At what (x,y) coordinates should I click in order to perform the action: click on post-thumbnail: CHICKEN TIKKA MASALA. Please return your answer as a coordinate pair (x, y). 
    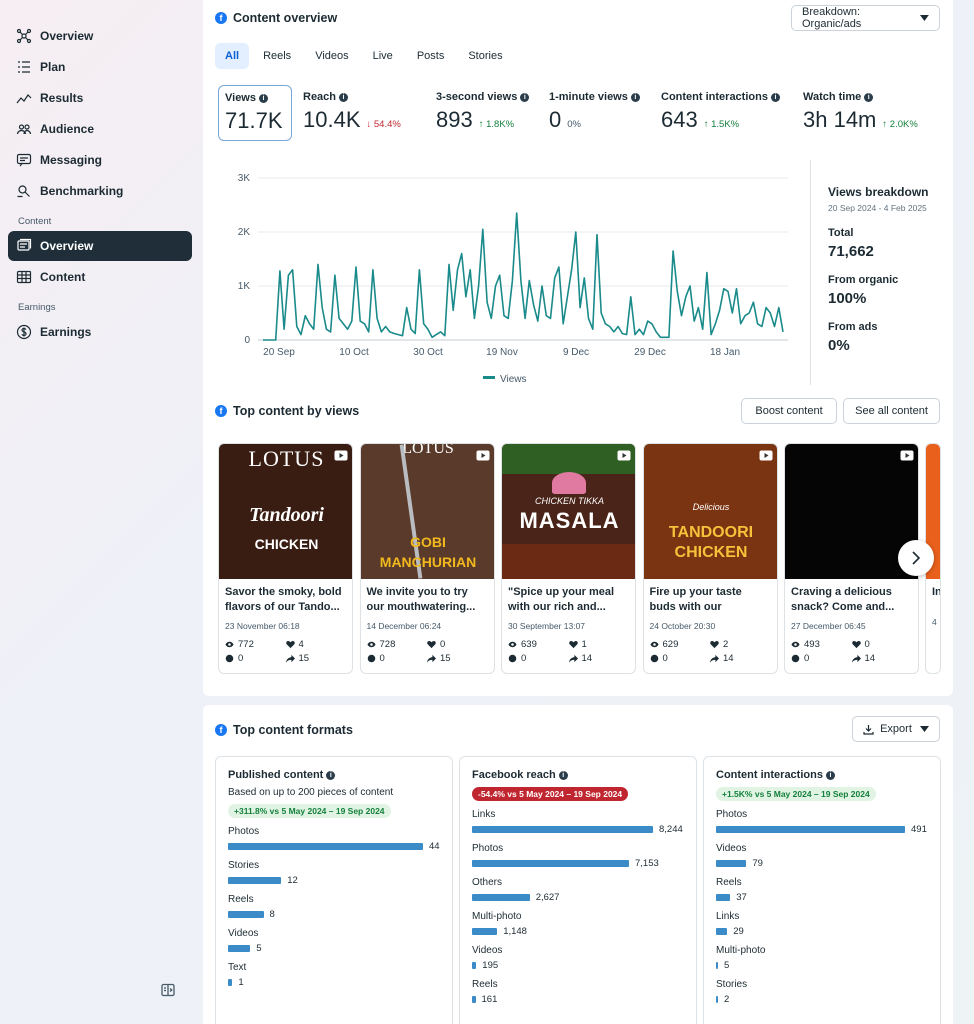
    Looking at the image, I should click on (568, 511).